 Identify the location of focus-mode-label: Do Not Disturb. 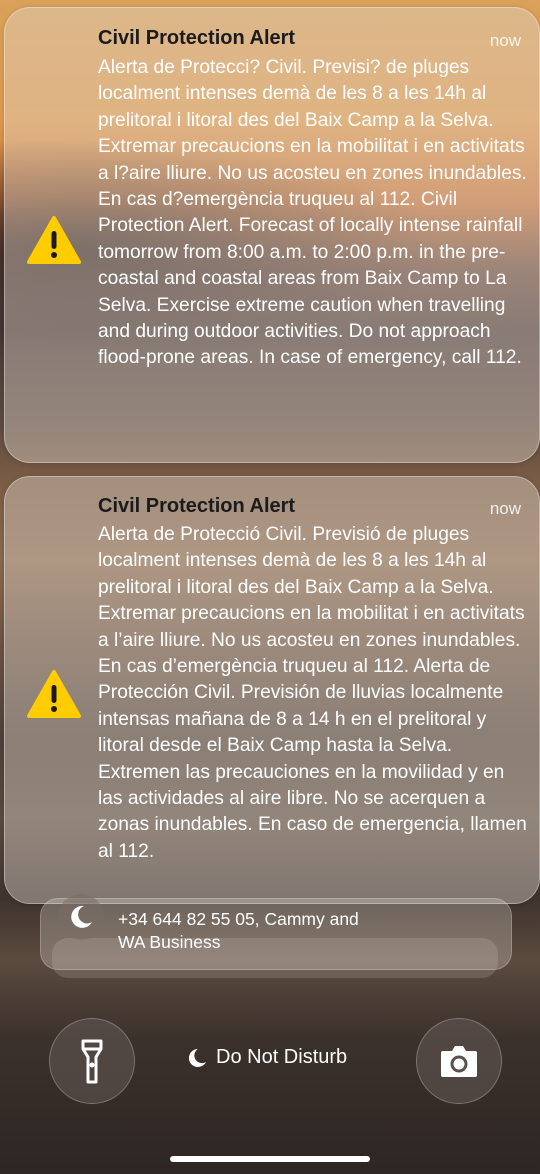
(282, 1057).